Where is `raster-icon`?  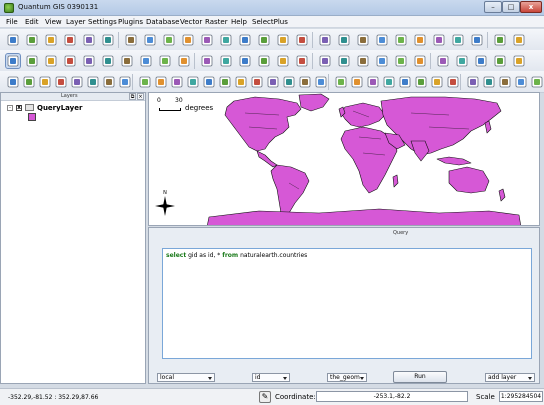
raster-icon is located at coordinates (462, 61).